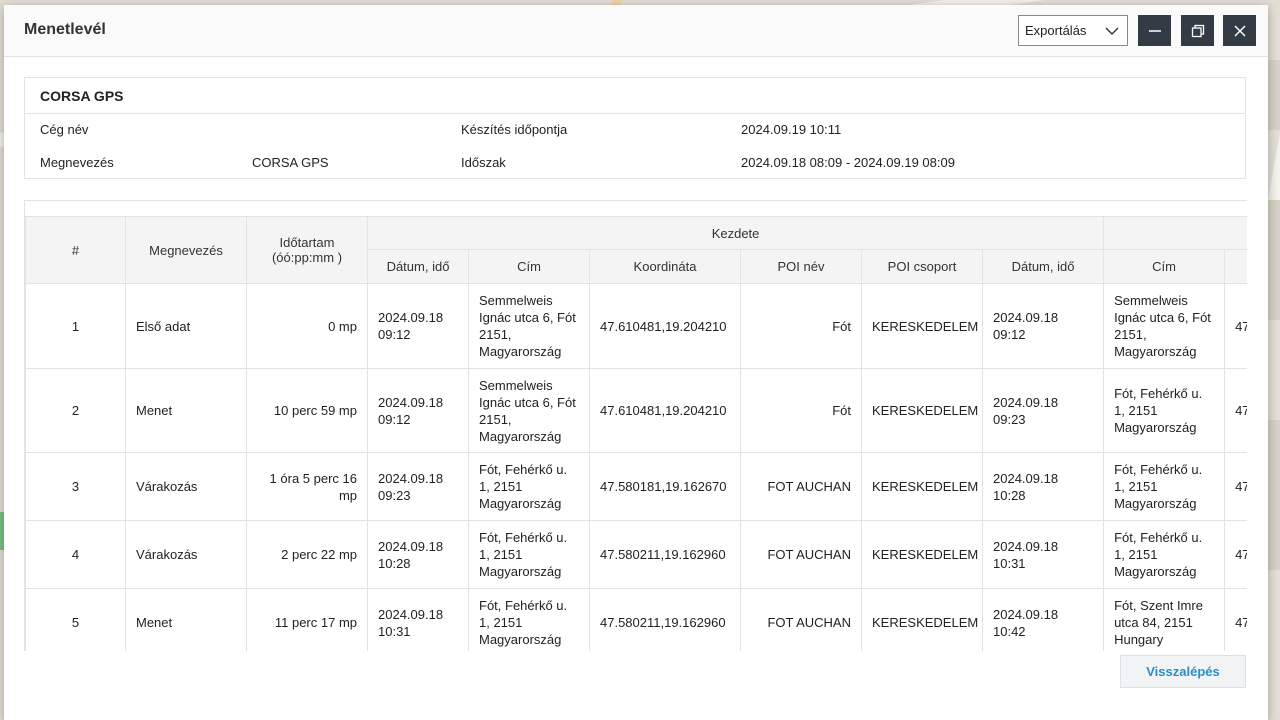 This screenshot has width=1280, height=720. I want to click on cell-end-address: Fót, Szent Imre utca 84, 2151 Hungary, so click(1164, 619).